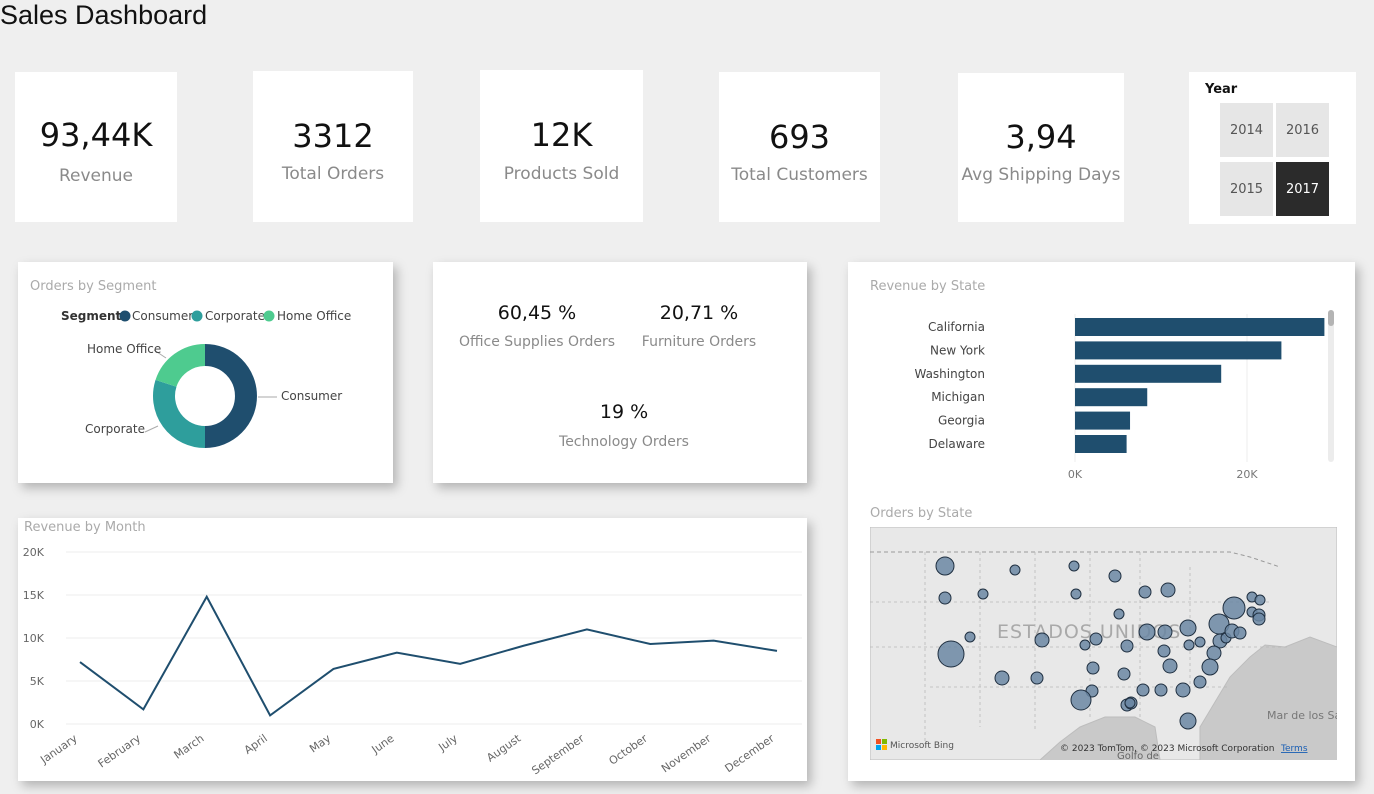 The width and height of the screenshot is (1374, 794). I want to click on kpi-label: Products Sold, so click(561, 174).